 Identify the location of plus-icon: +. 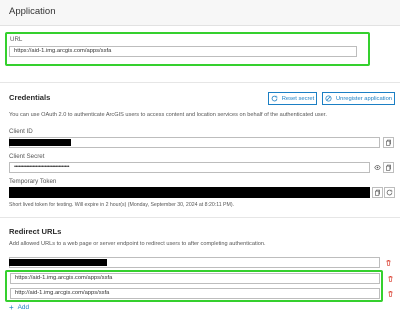
(11, 307).